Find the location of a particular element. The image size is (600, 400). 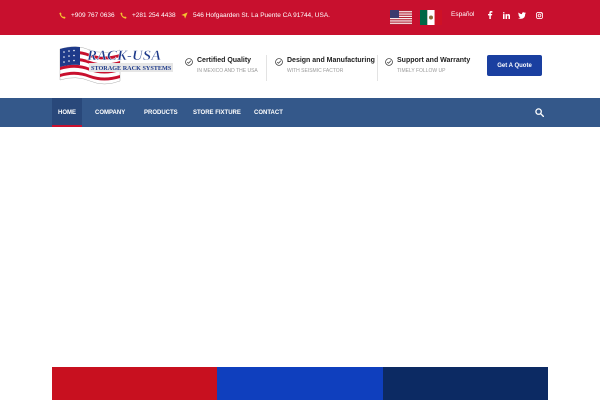

phone-2-text: +281 254 4438 is located at coordinates (154, 15).